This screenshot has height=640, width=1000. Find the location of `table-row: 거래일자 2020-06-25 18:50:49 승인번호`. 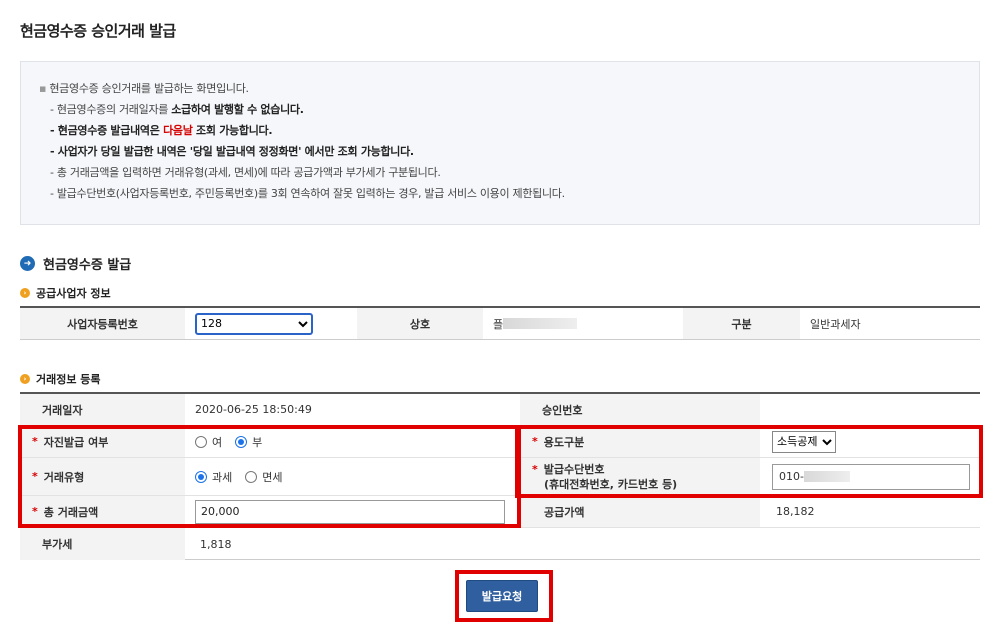

table-row: 거래일자 2020-06-25 18:50:49 승인번호 is located at coordinates (500, 410).